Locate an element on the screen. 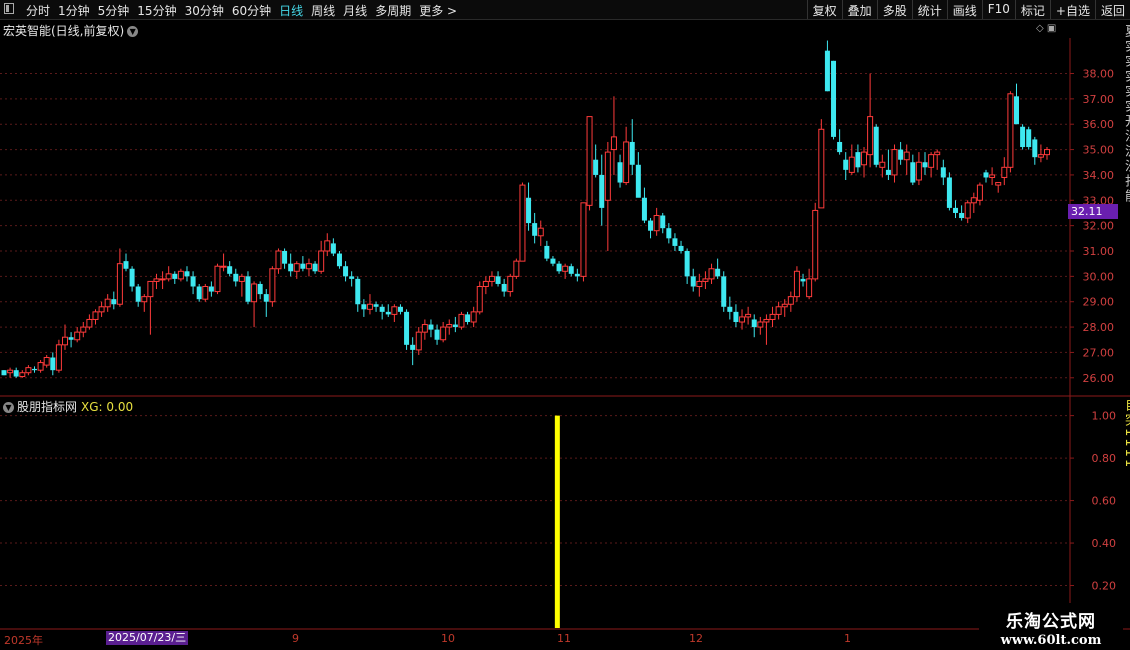  current-price-badge: 32.11 is located at coordinates (1093, 211).